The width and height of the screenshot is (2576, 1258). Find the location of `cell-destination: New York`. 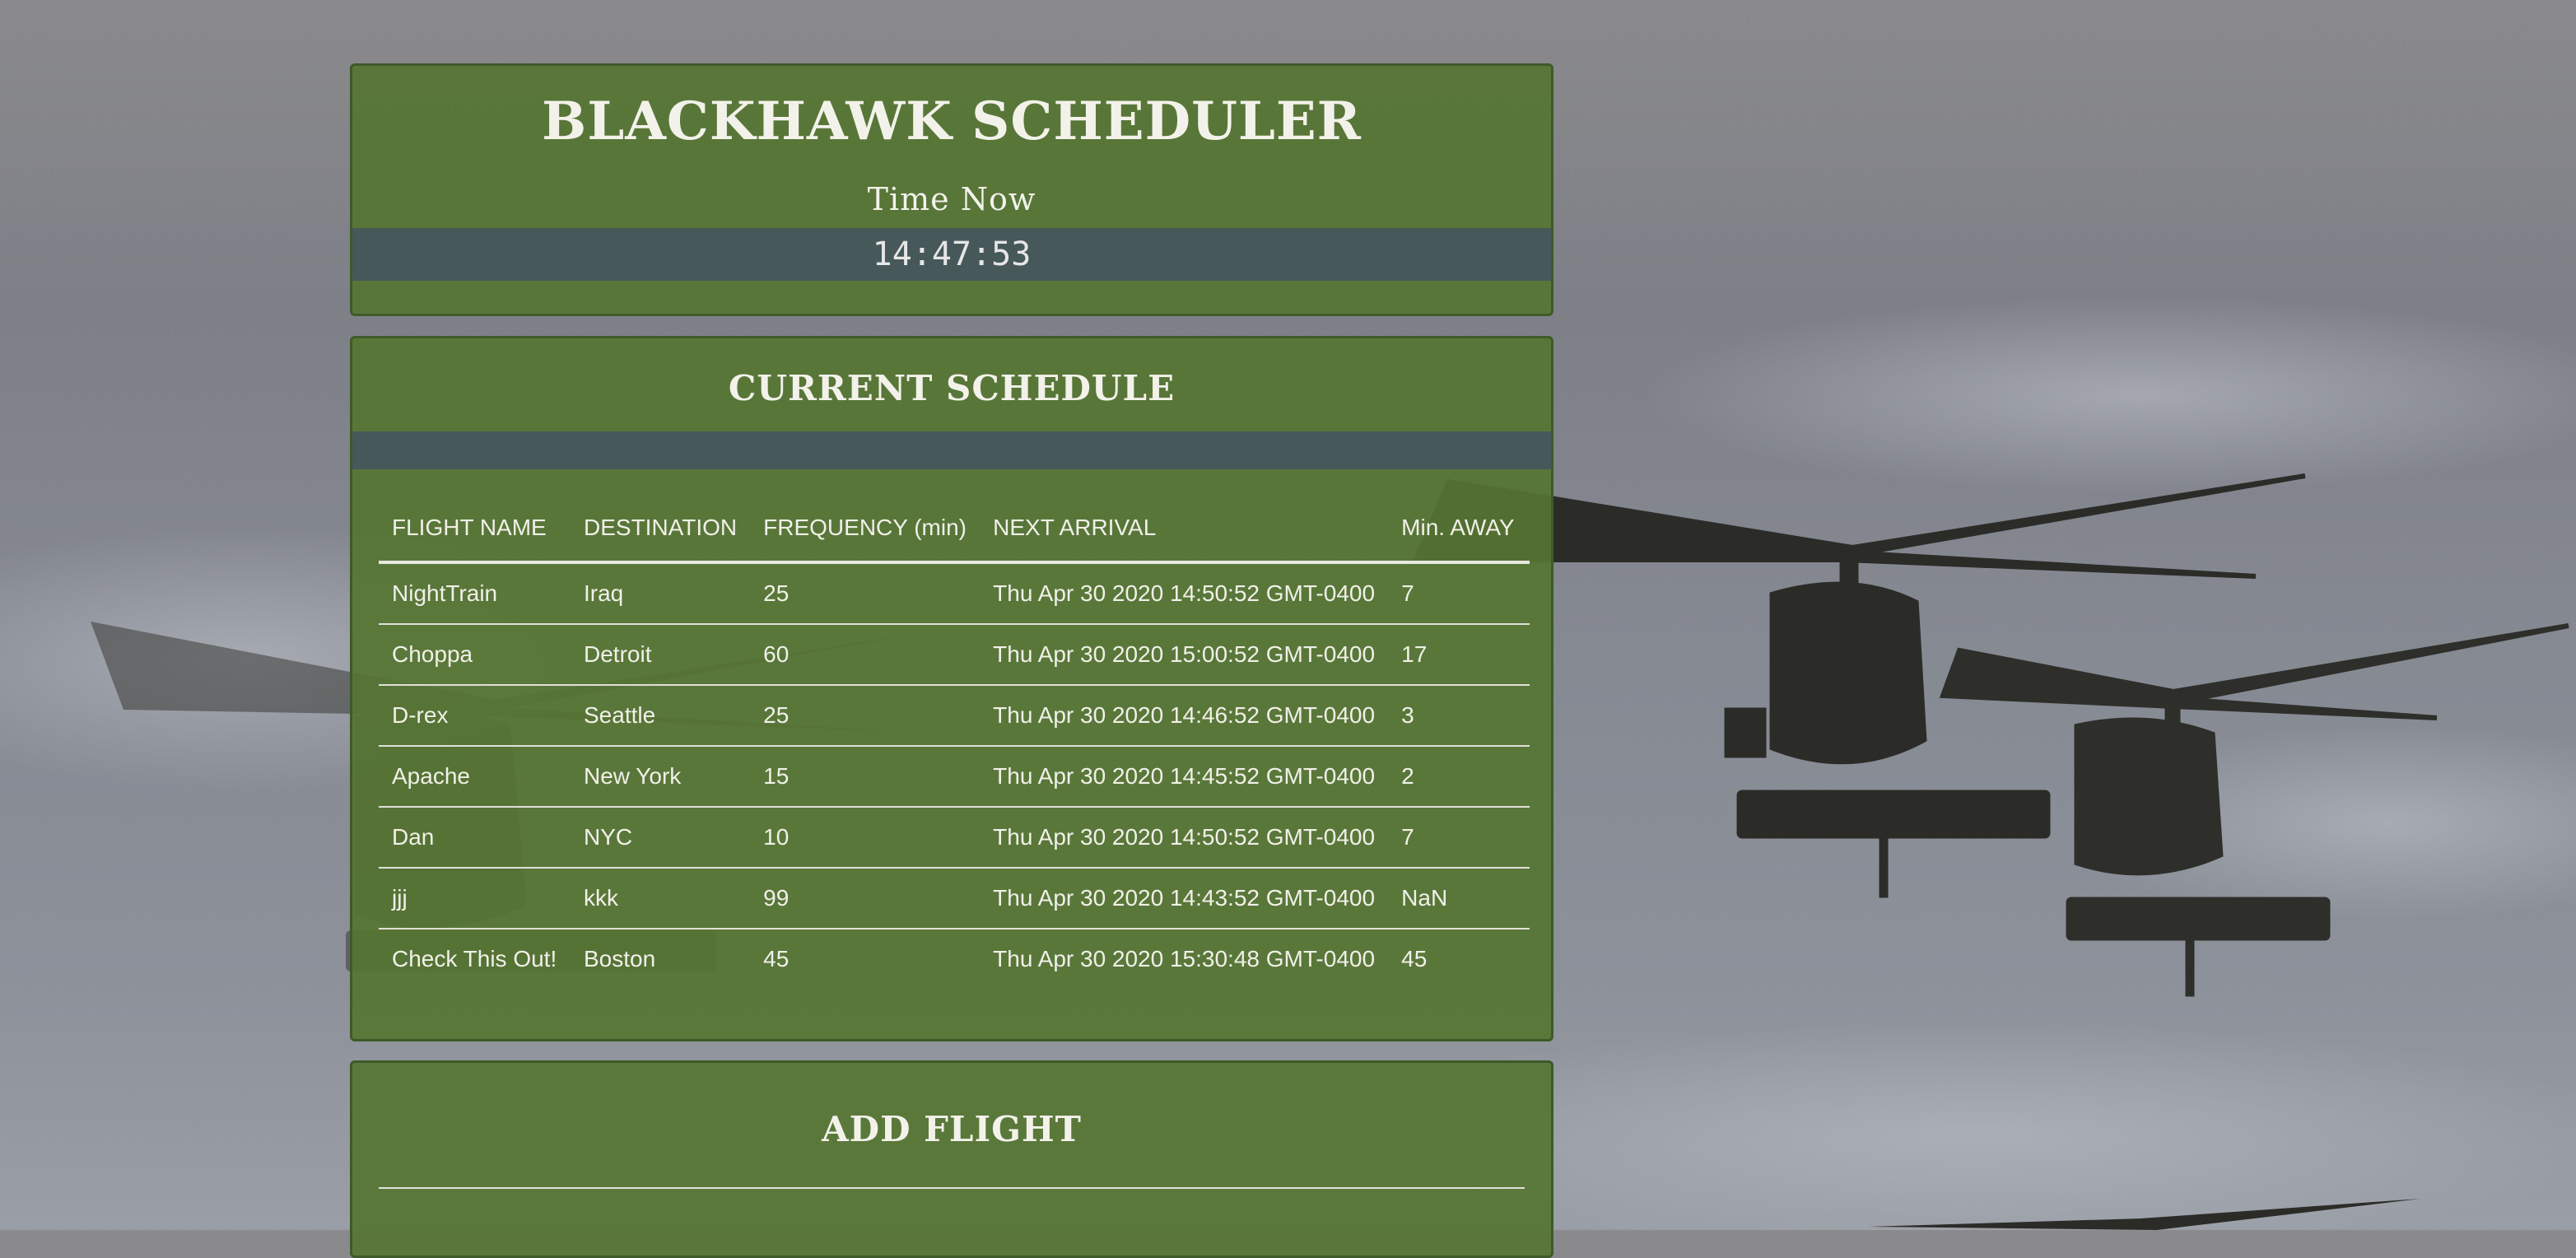

cell-destination: New York is located at coordinates (661, 777).